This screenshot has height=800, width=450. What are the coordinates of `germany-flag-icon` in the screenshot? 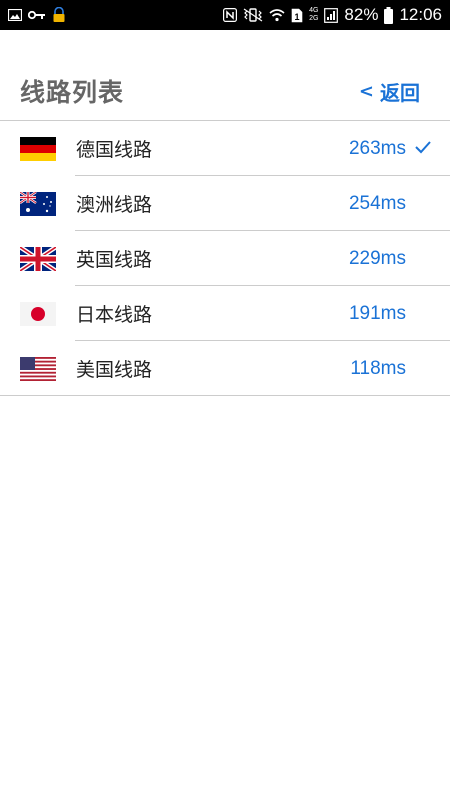 It's located at (38, 148).